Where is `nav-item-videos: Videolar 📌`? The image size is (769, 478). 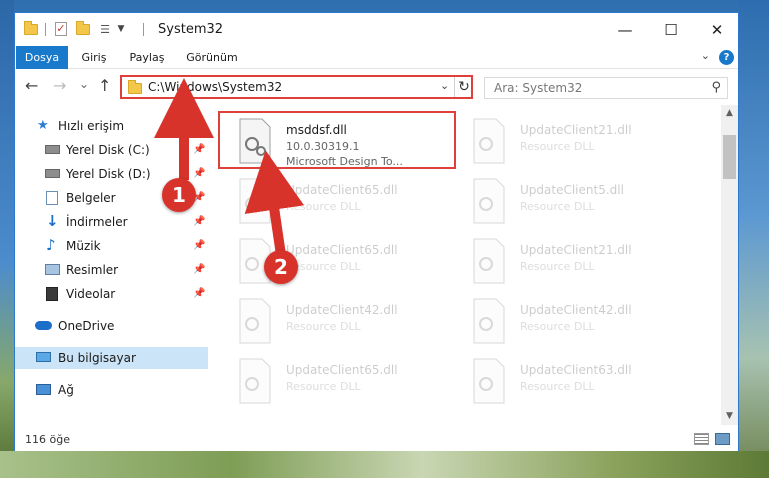 nav-item-videos: Videolar 📌 is located at coordinates (111, 294).